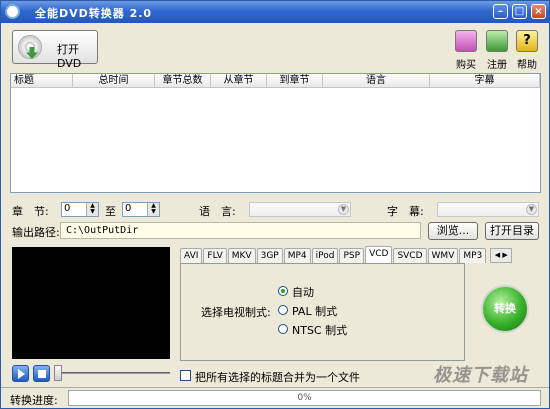  I want to click on radio-auto, so click(283, 291).